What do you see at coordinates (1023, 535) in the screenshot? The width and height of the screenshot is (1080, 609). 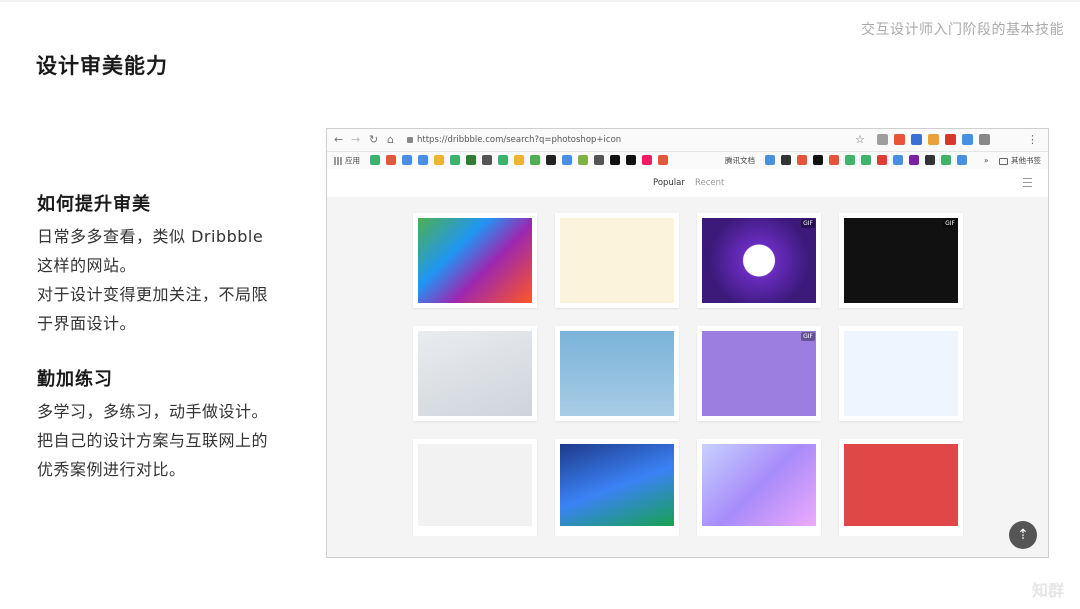 I see `scroll-to-top-button: ⇡` at bounding box center [1023, 535].